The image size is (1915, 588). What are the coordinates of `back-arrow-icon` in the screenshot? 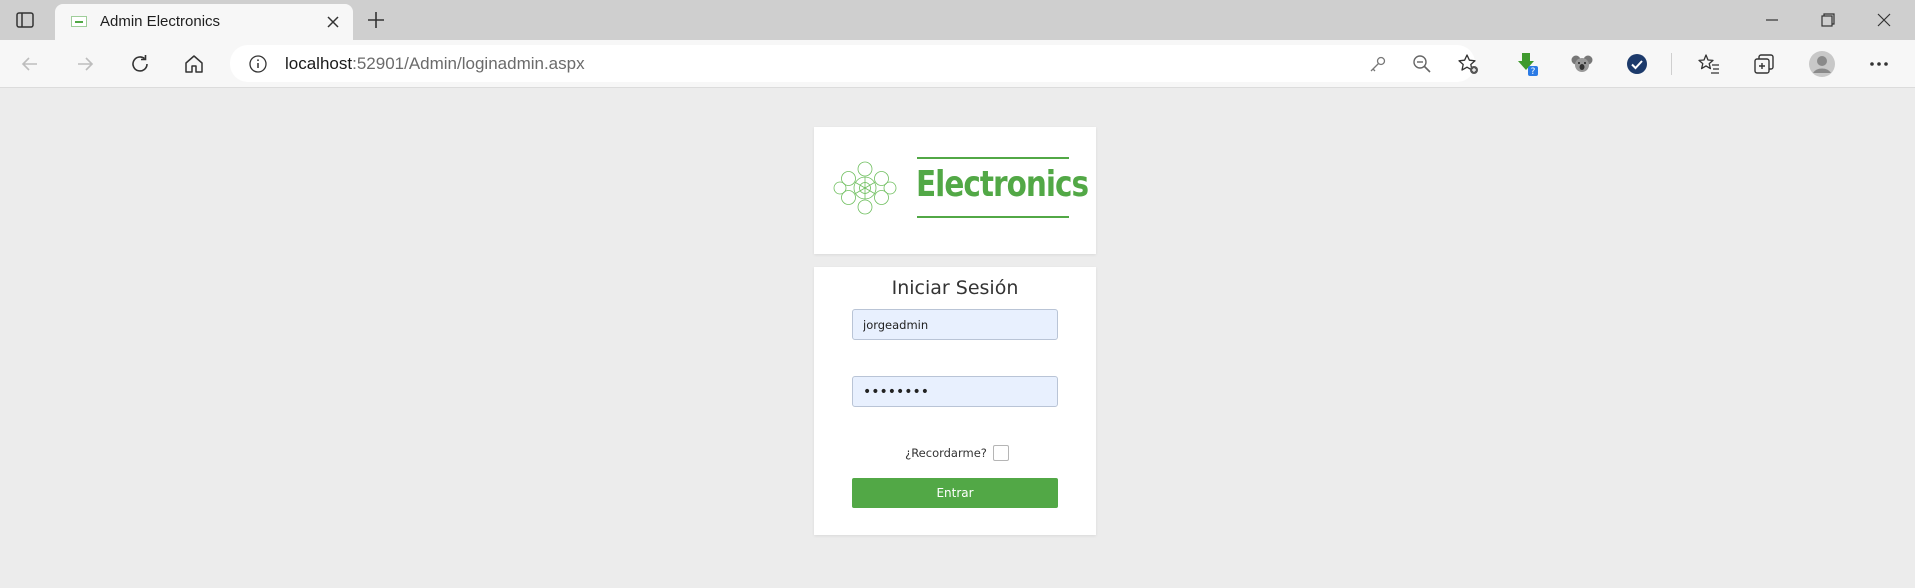 It's located at (29, 64).